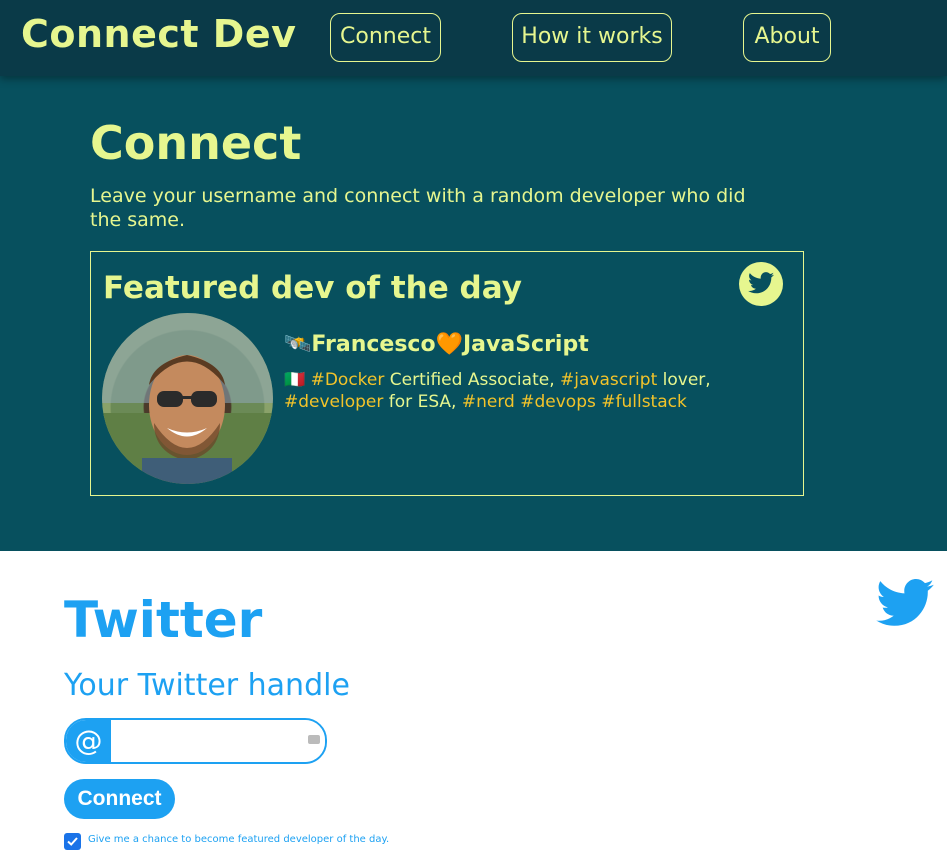 This screenshot has height=858, width=947. I want to click on twitter-handle-input, so click(218, 741).